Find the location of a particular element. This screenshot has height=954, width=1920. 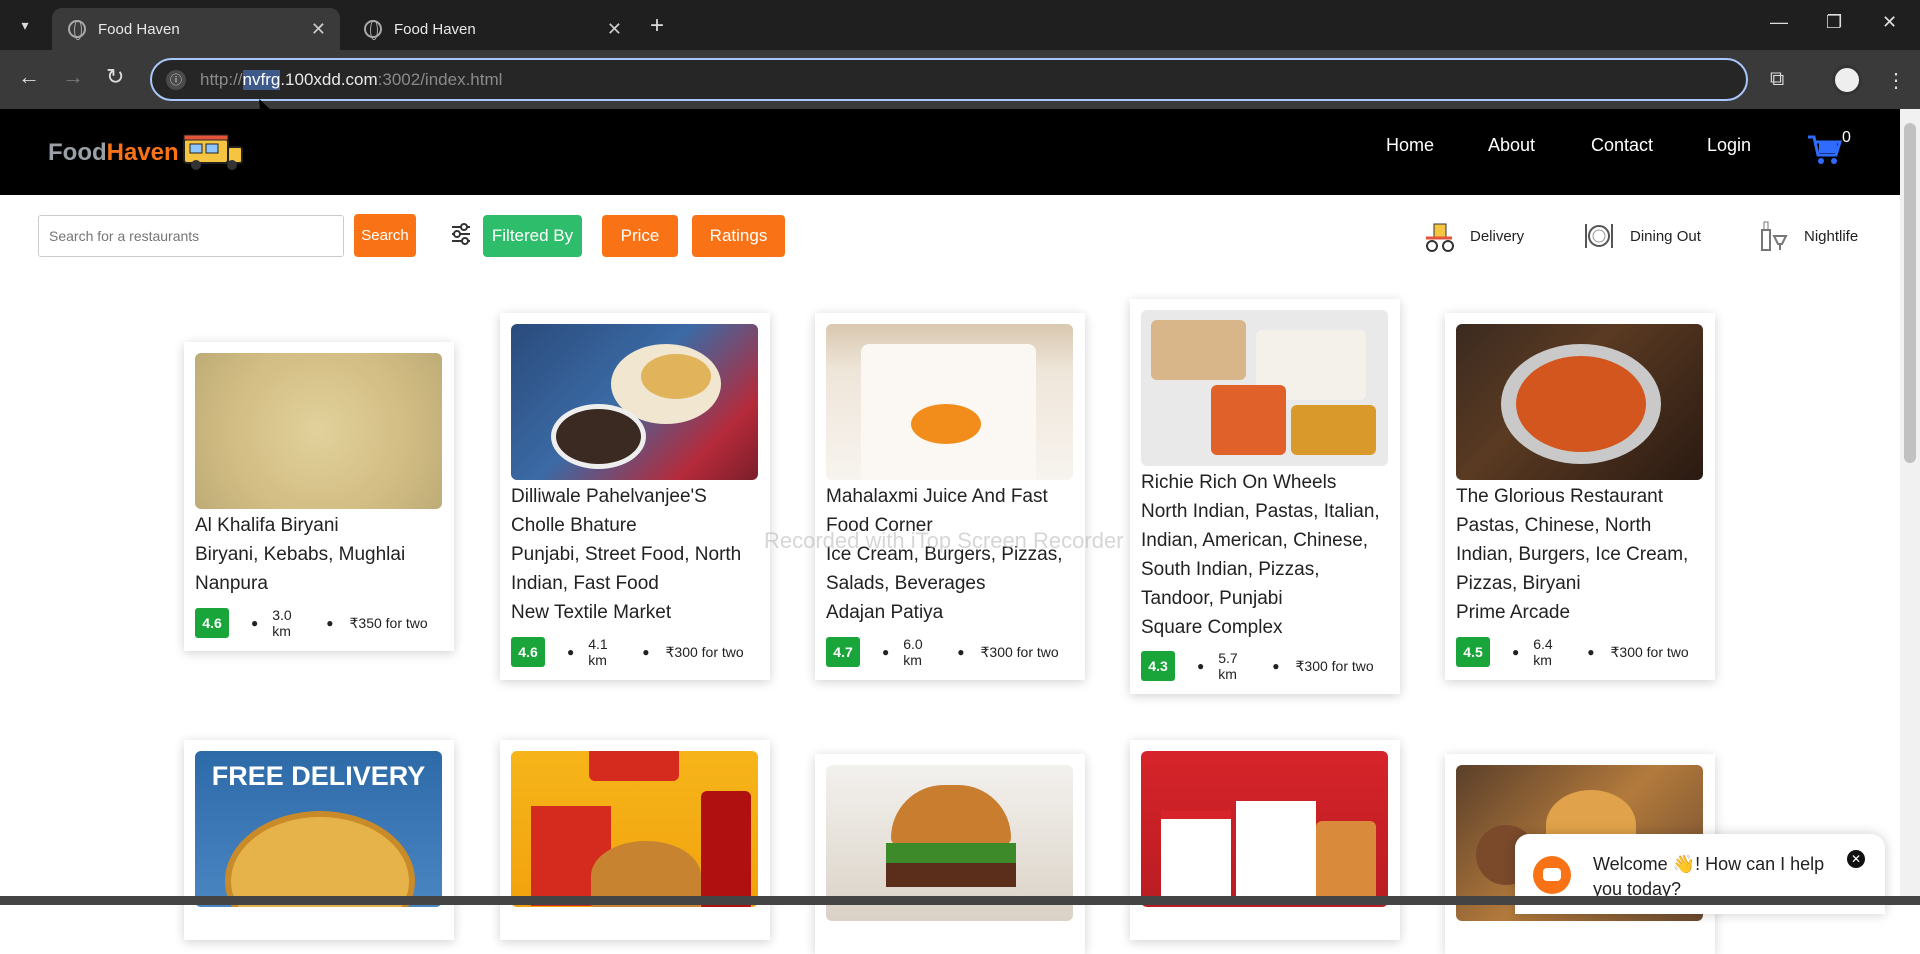

restaurant-card: FREE DELIVERY is located at coordinates (319, 840).